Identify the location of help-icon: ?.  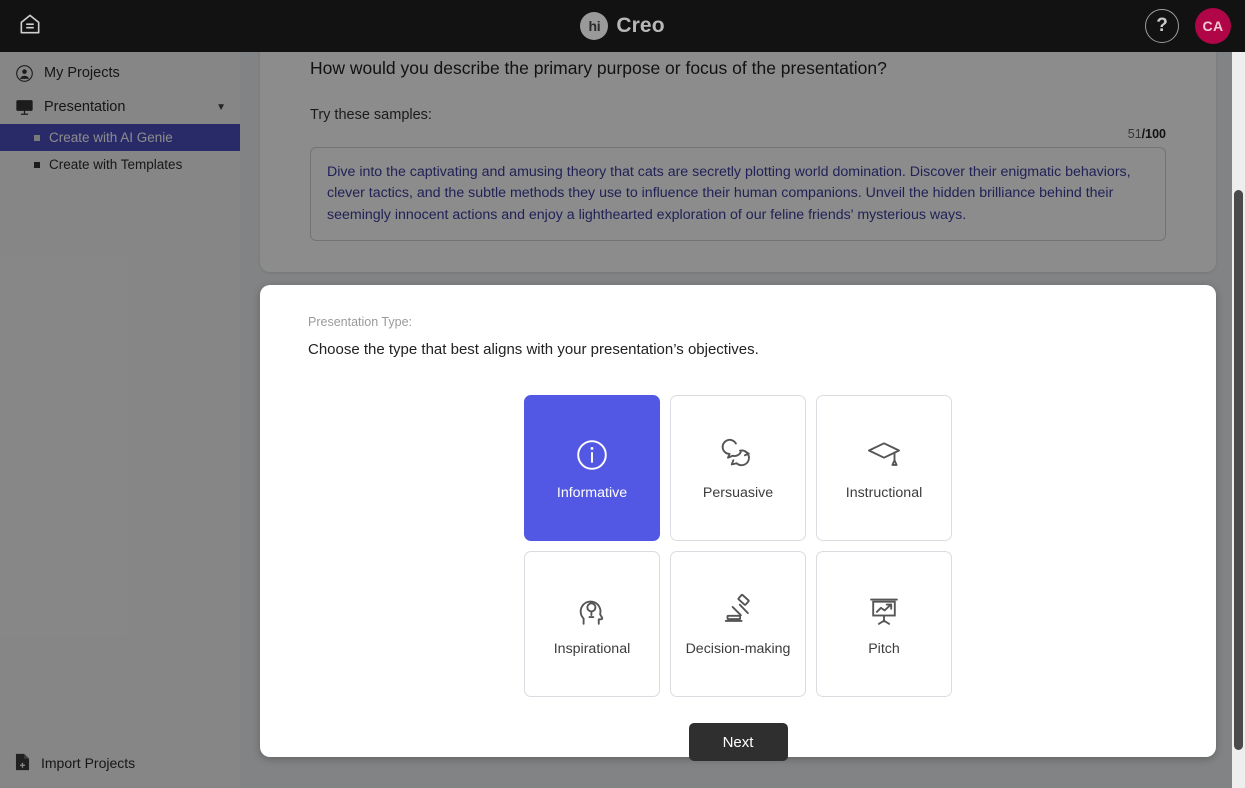
(1162, 26).